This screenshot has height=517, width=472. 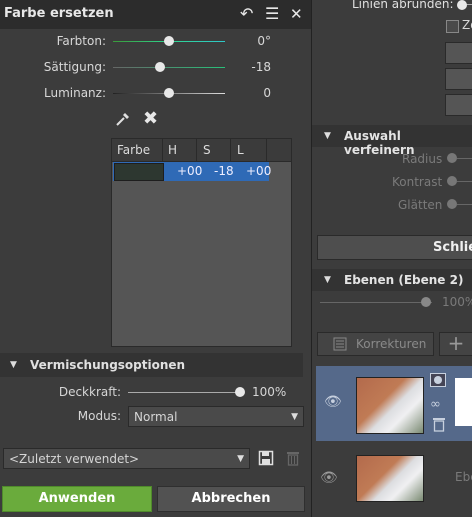 What do you see at coordinates (376, 302) in the screenshot?
I see `layer-opacity-track` at bounding box center [376, 302].